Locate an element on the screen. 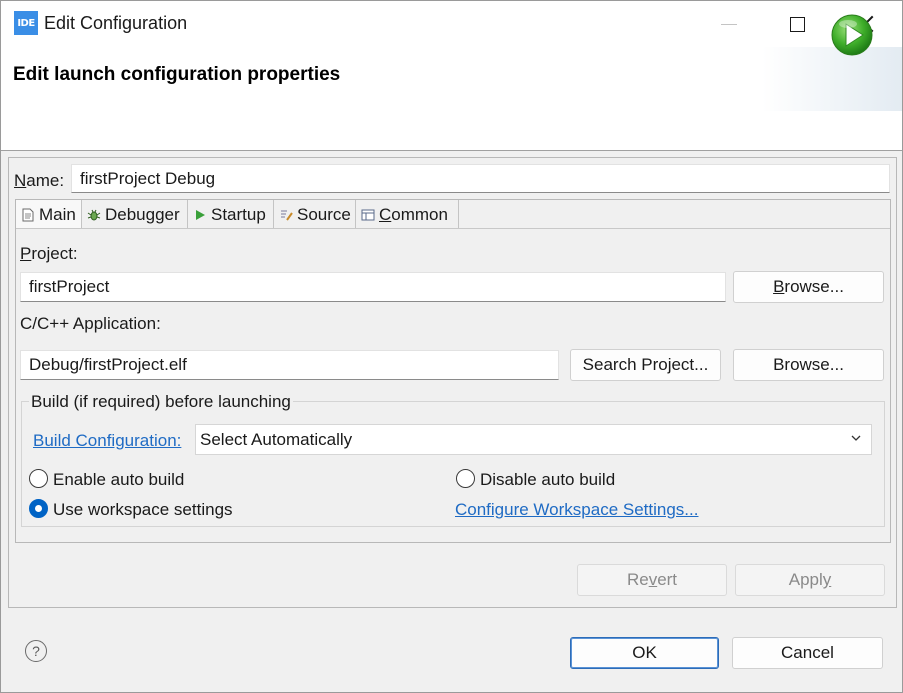 This screenshot has height=693, width=903. project-label: Project: is located at coordinates (49, 253).